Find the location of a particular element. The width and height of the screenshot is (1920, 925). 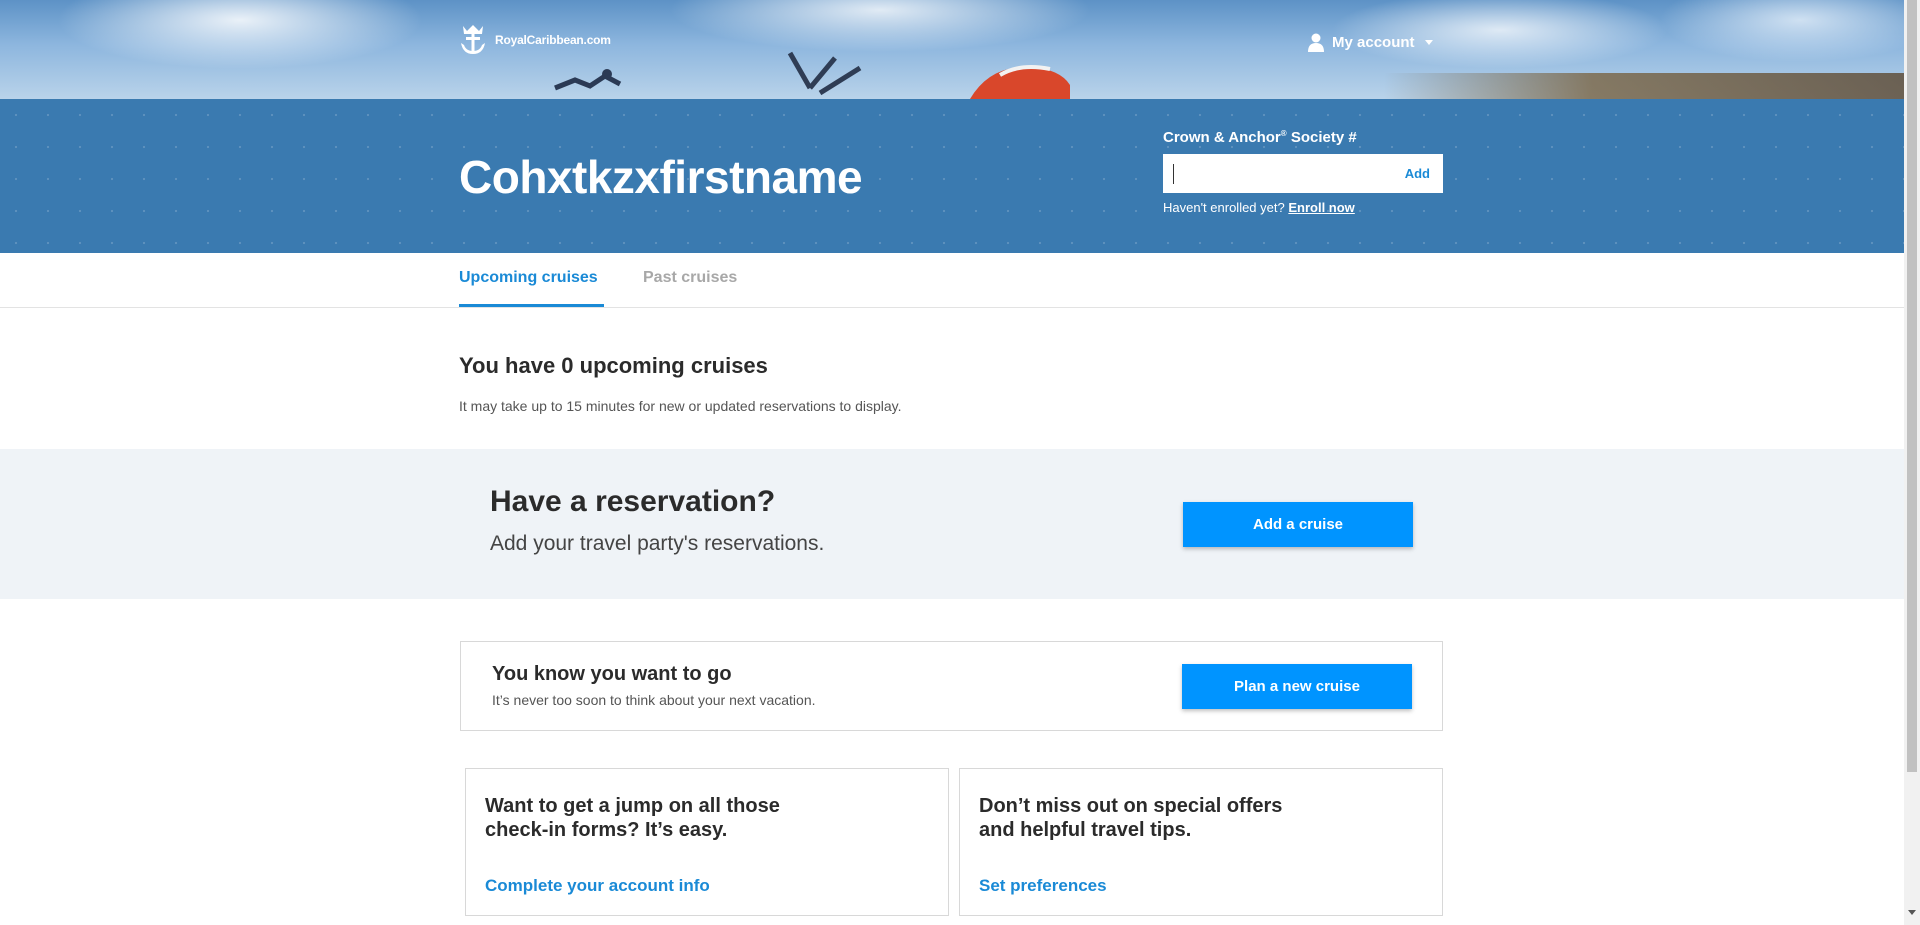

cas-number-input is located at coordinates (1277, 173).